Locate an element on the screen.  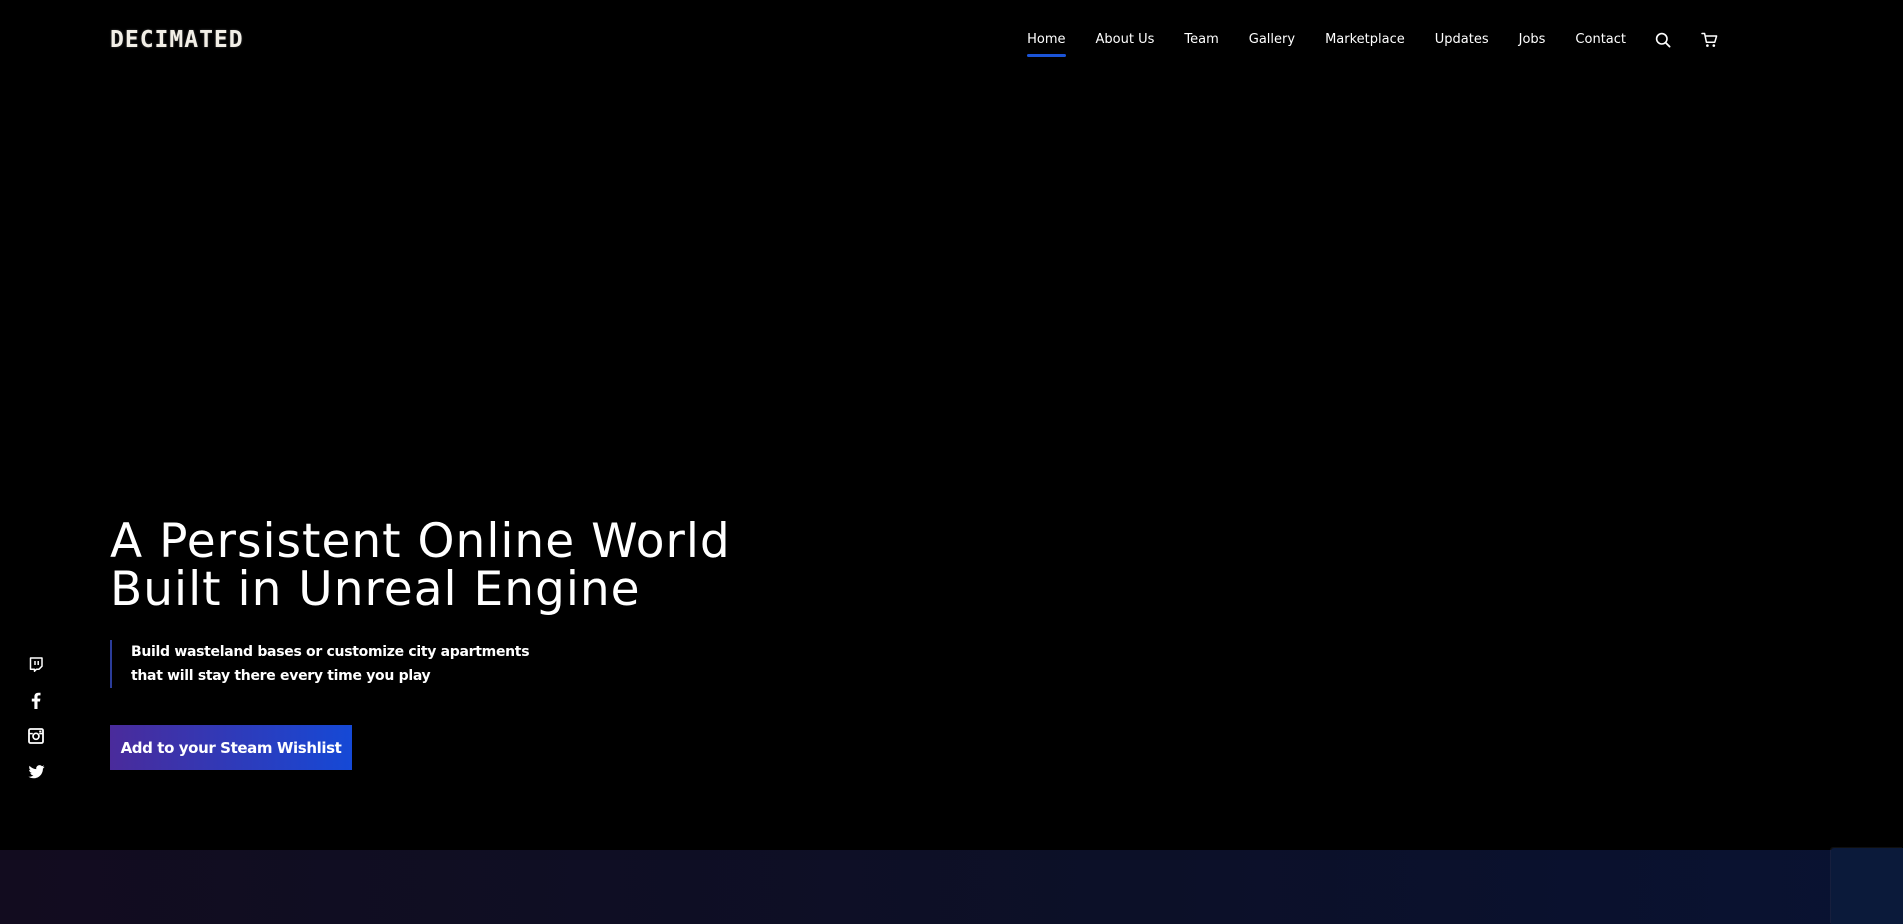
next-section-band is located at coordinates (951, 887).